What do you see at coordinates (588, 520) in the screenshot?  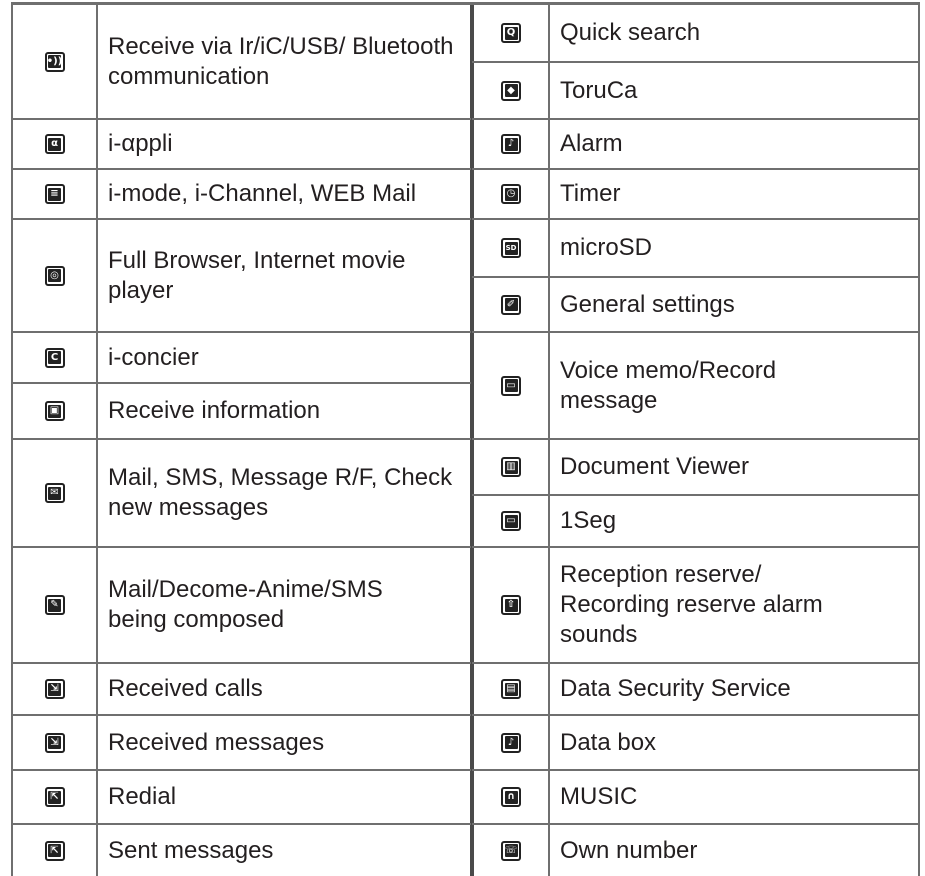 I see `right-row-8-label: 1Seg` at bounding box center [588, 520].